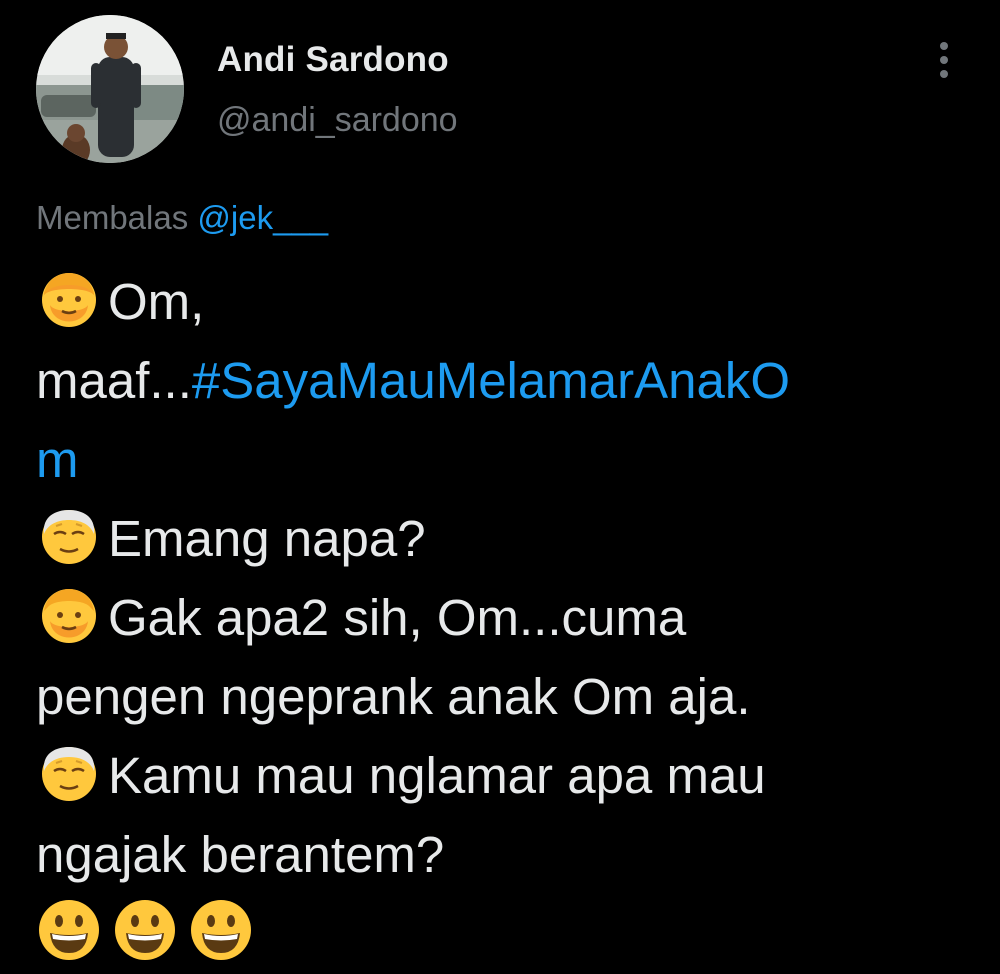  I want to click on text-line: pengen ngeprank anak Om aja., so click(506, 696).